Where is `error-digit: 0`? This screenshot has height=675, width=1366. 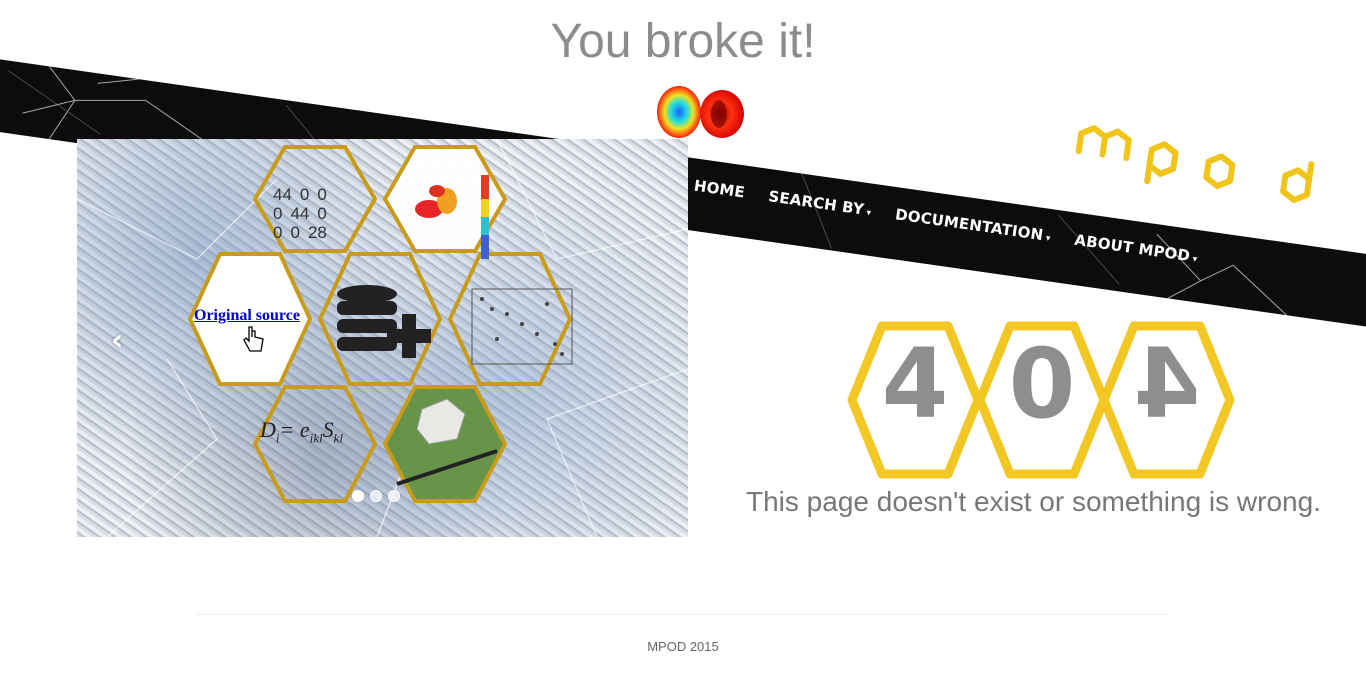
error-digit: 0 is located at coordinates (1042, 384).